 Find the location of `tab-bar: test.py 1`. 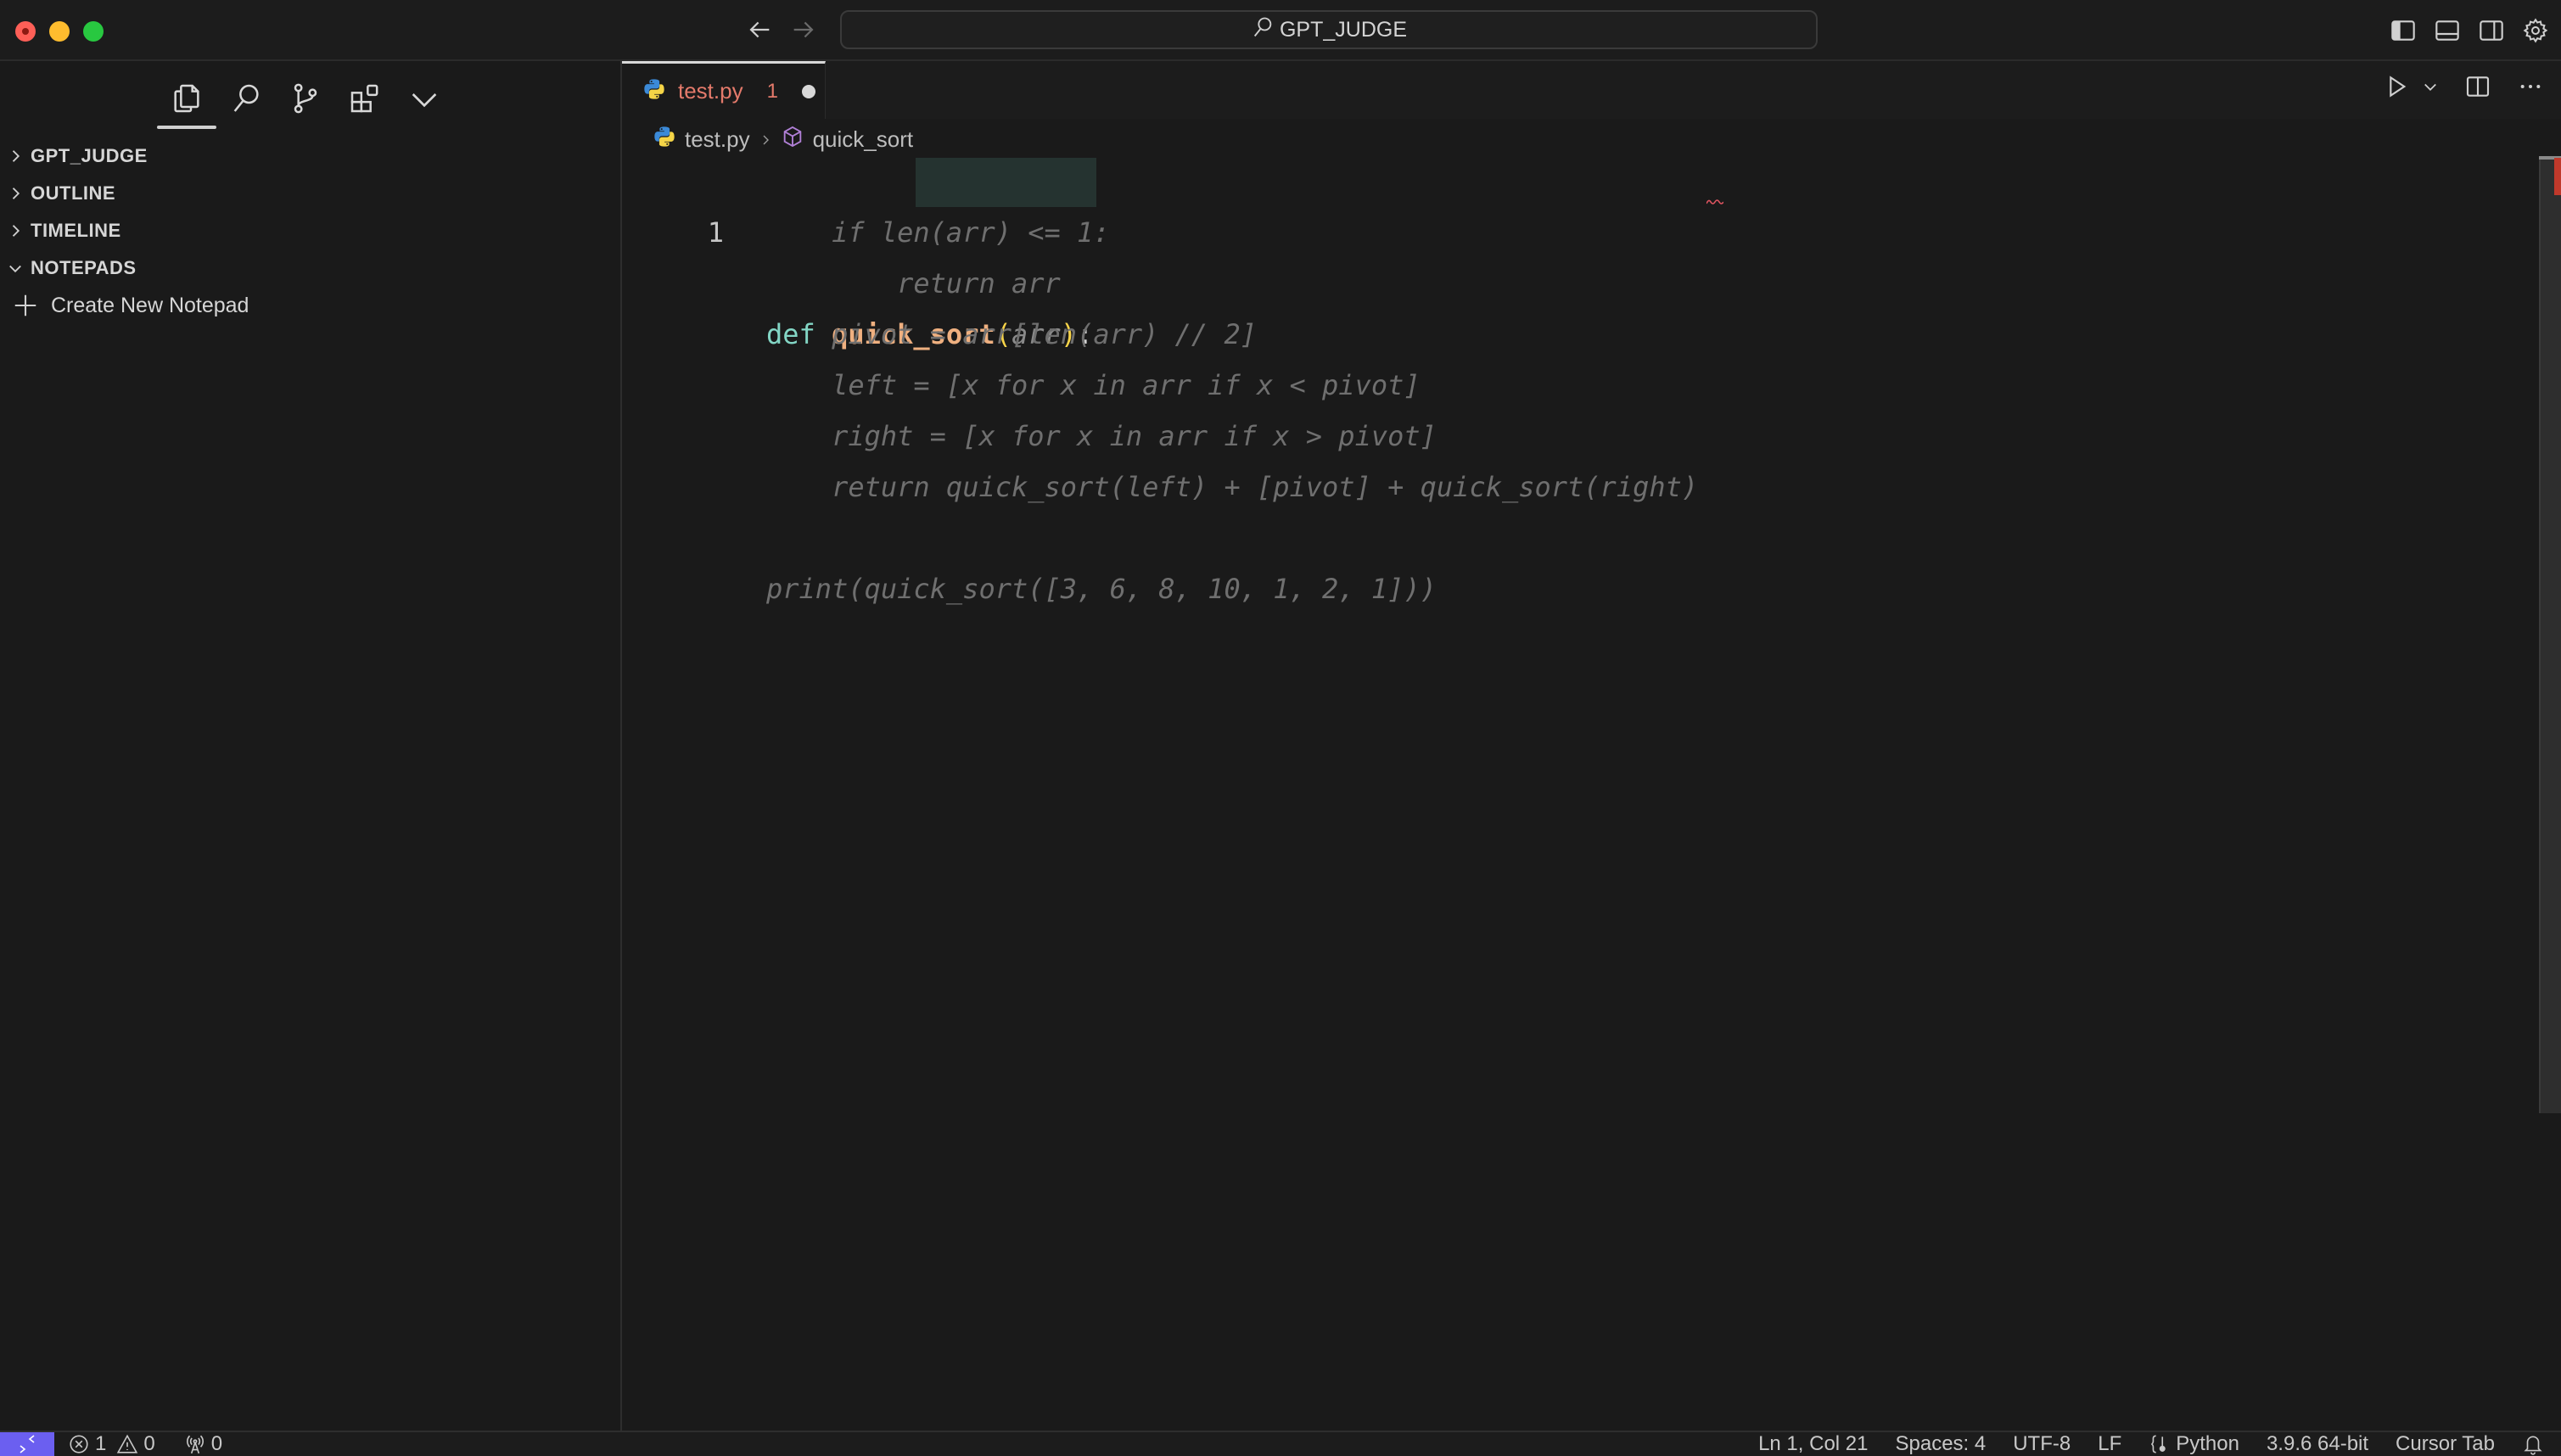

tab-bar: test.py 1 is located at coordinates (1591, 90).